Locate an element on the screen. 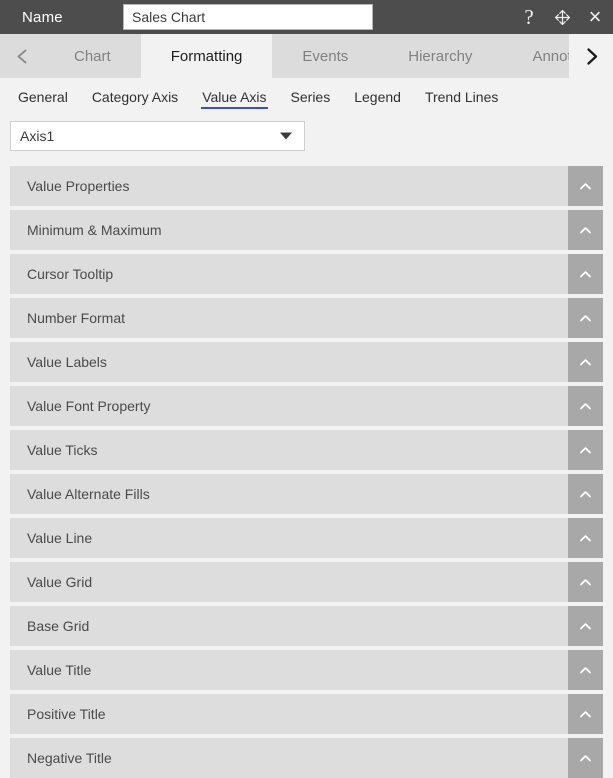  chevron-left-icon is located at coordinates (22, 56).